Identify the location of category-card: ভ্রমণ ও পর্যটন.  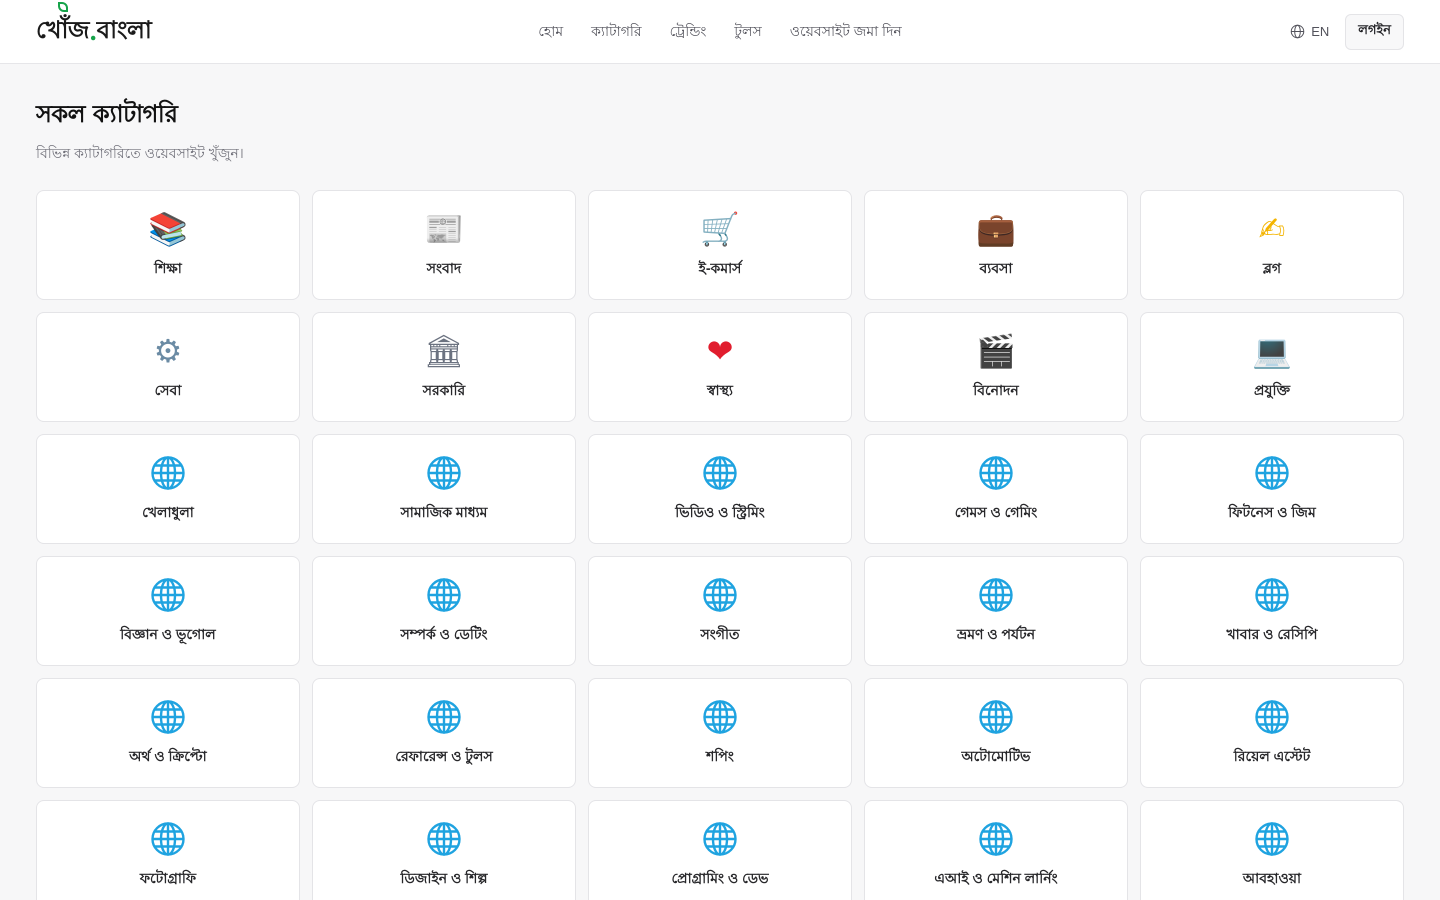
(996, 611).